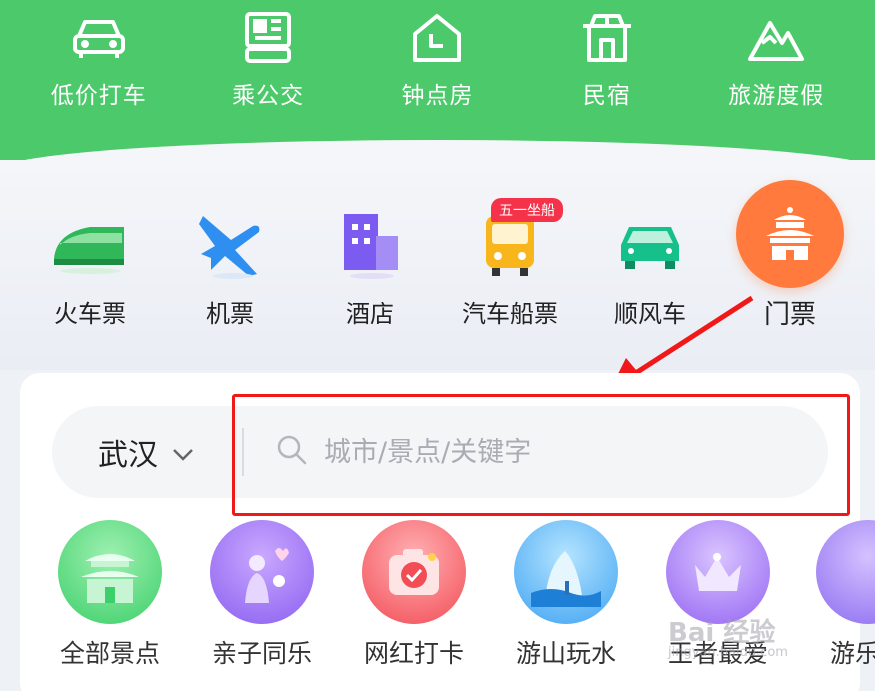 The width and height of the screenshot is (875, 691). I want to click on temple-ticket-icon, so click(790, 234).